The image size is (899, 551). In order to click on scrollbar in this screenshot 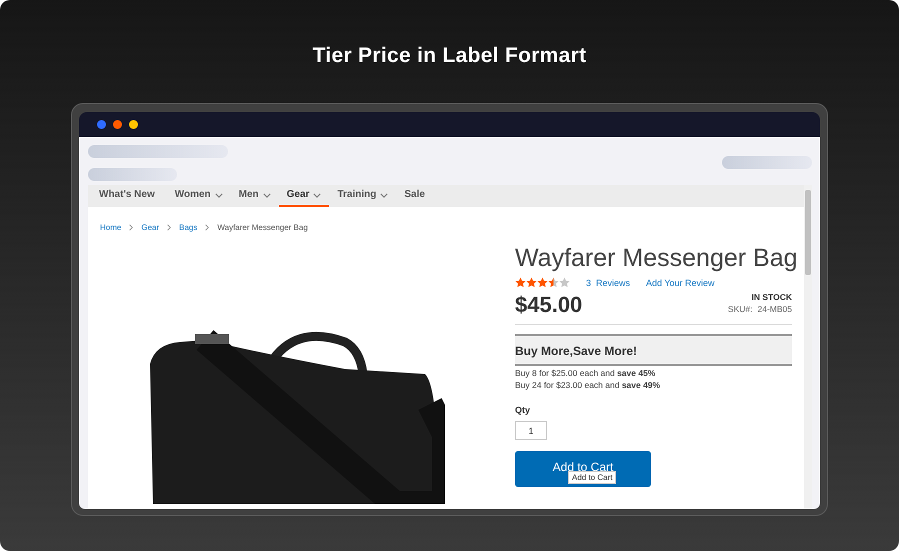, I will do `click(808, 347)`.